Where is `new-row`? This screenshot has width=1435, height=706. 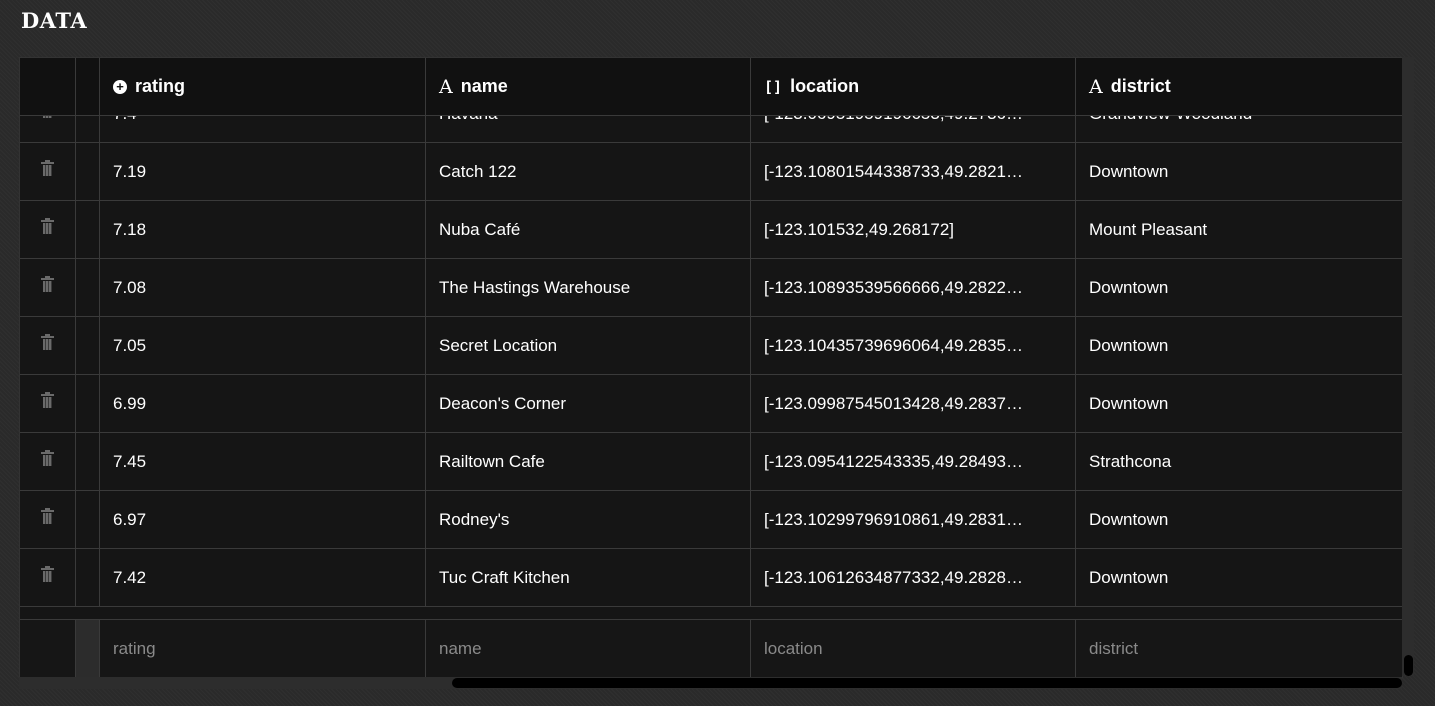 new-row is located at coordinates (711, 648).